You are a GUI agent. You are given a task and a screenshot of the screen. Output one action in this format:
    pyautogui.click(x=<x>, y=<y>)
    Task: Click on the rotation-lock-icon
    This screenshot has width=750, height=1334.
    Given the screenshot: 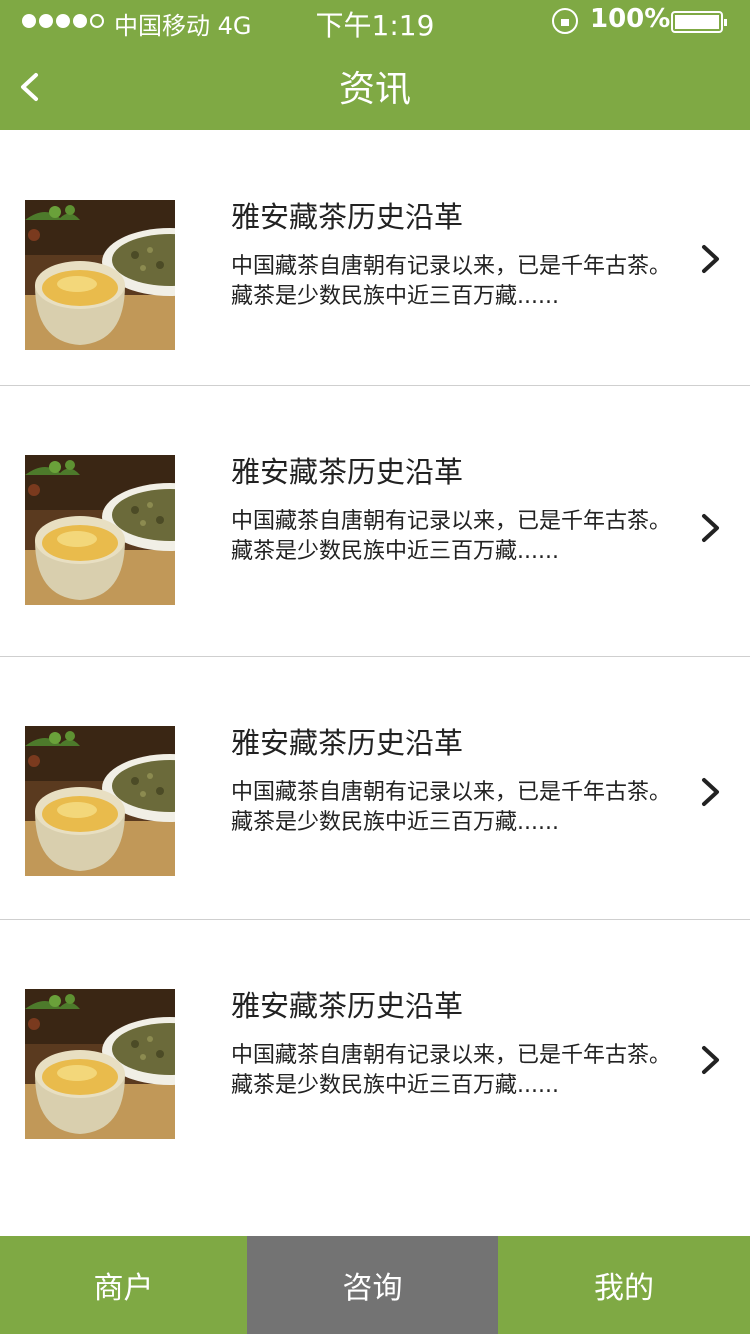 What is the action you would take?
    pyautogui.click(x=565, y=21)
    